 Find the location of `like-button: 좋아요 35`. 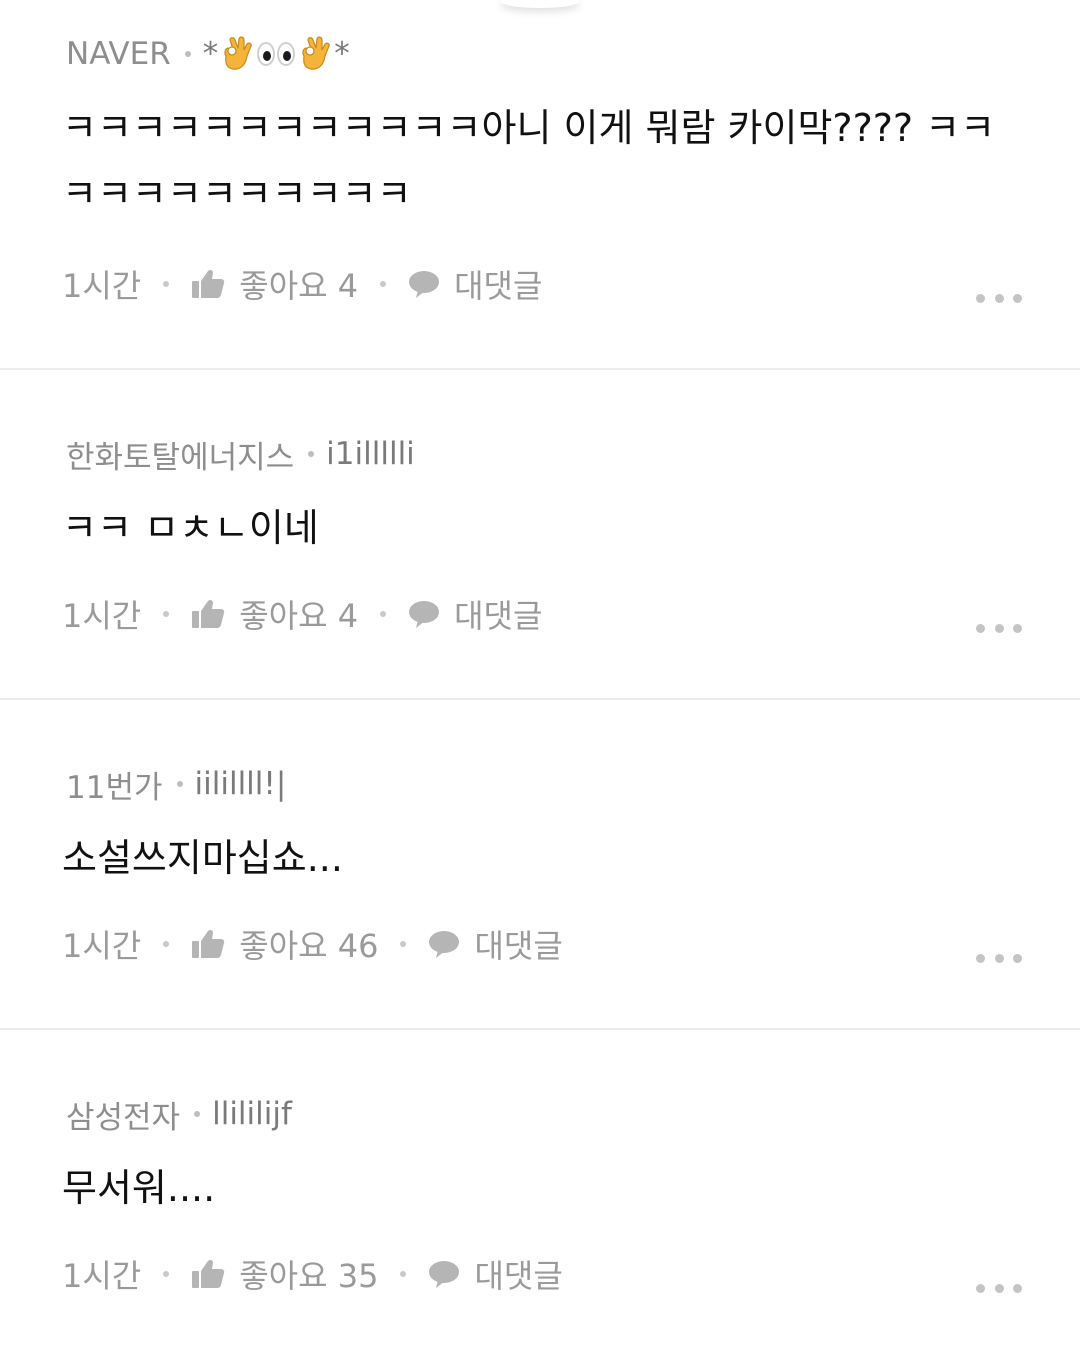

like-button: 좋아요 35 is located at coordinates (284, 1274).